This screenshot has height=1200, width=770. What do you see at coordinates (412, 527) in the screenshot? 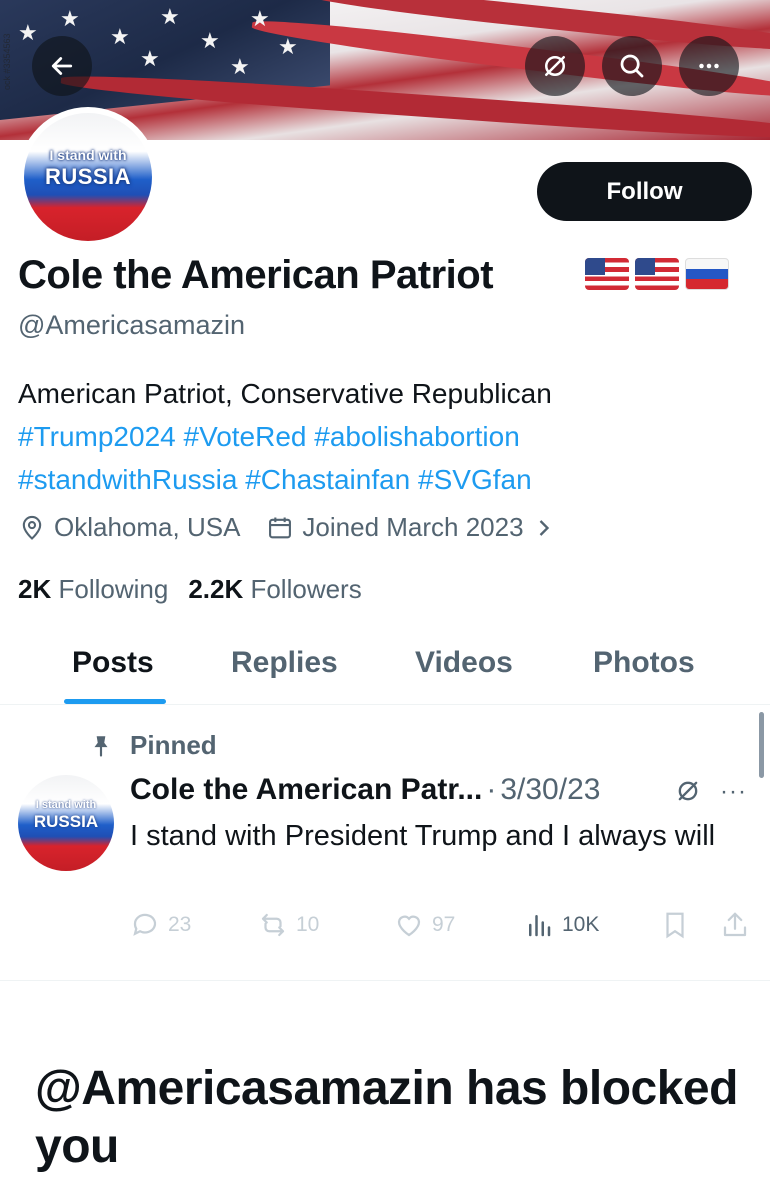
I see `joined-text: Joined March 2023` at bounding box center [412, 527].